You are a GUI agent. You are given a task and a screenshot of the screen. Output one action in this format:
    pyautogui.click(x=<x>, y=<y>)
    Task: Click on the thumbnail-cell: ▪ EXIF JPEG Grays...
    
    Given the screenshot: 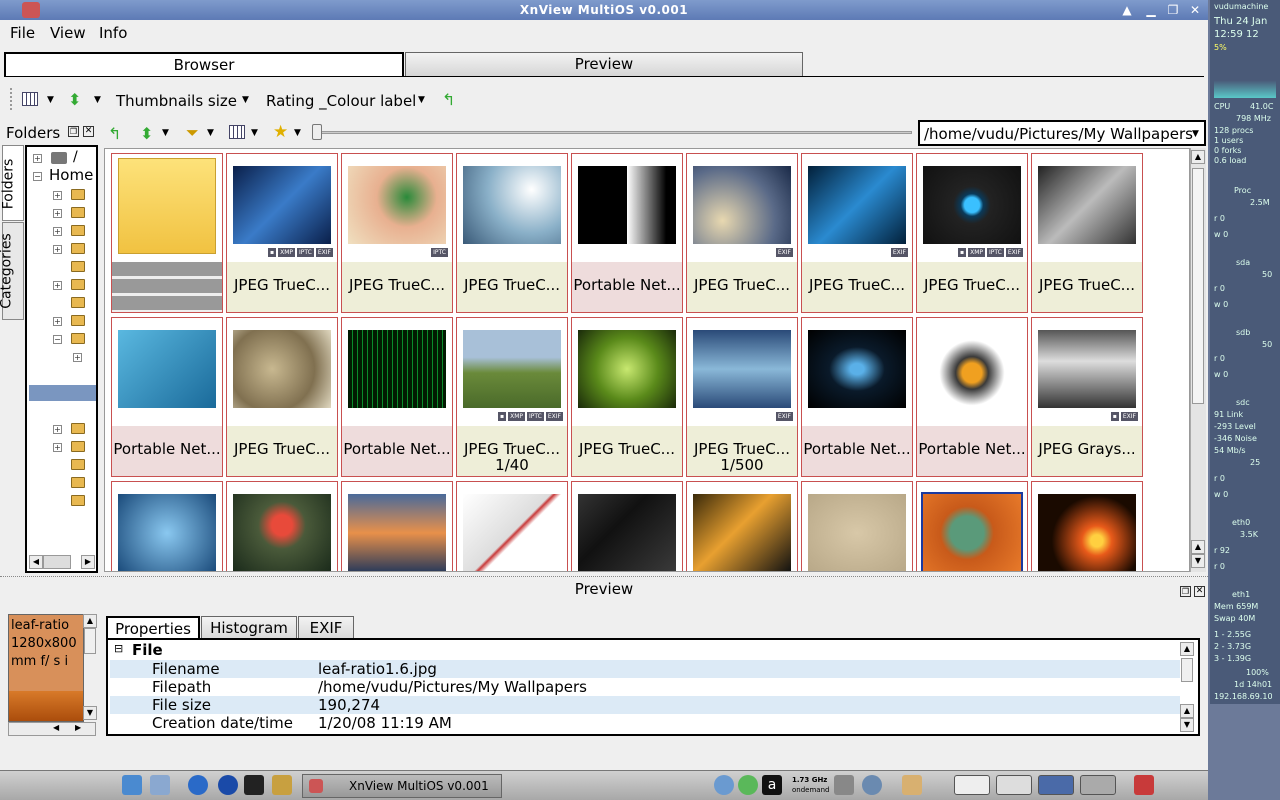 What is the action you would take?
    pyautogui.click(x=1087, y=397)
    